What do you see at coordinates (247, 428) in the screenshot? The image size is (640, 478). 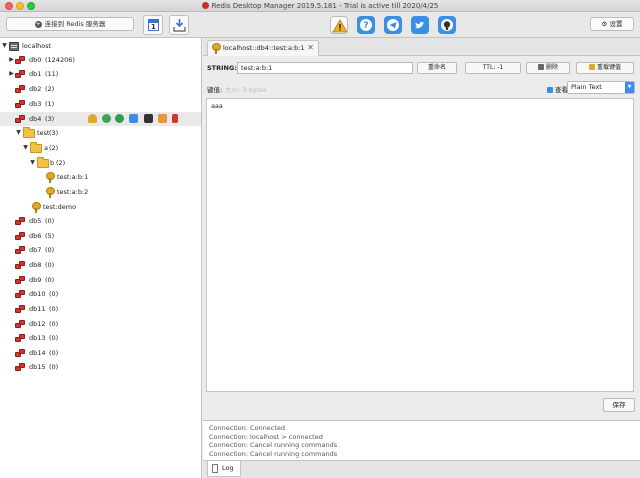 I see `log-line: Connection: Connected` at bounding box center [247, 428].